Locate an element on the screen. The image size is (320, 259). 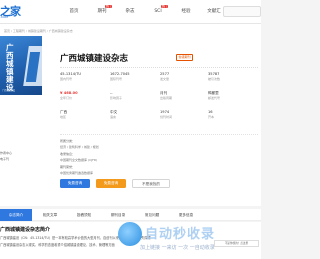
watermark-text: 自动秒收录 is located at coordinates (180, 234).